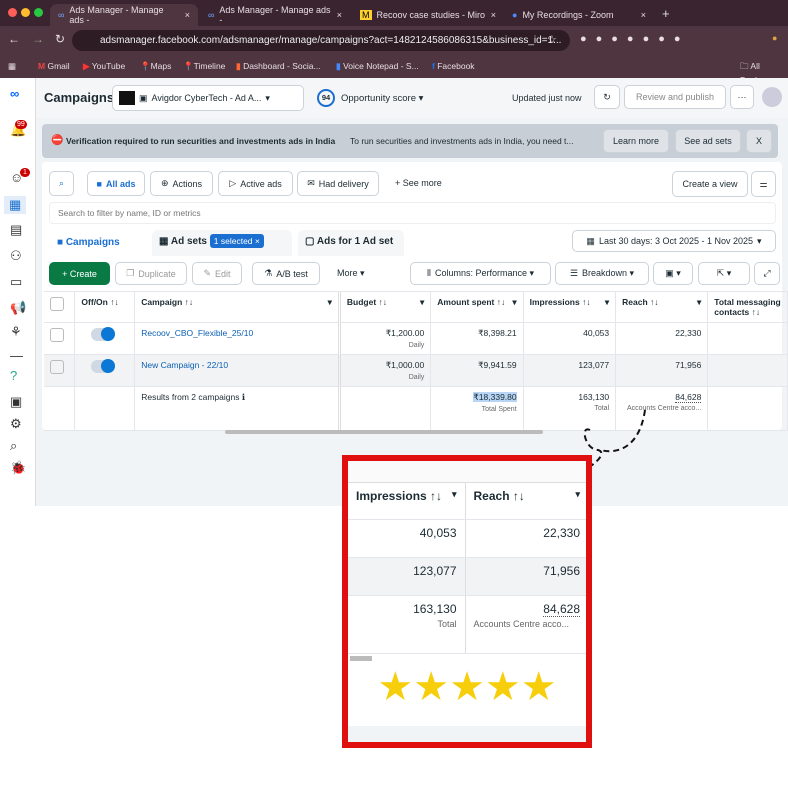 The height and width of the screenshot is (788, 788). What do you see at coordinates (351, 273) in the screenshot?
I see `more-dropdown: More ▾` at bounding box center [351, 273].